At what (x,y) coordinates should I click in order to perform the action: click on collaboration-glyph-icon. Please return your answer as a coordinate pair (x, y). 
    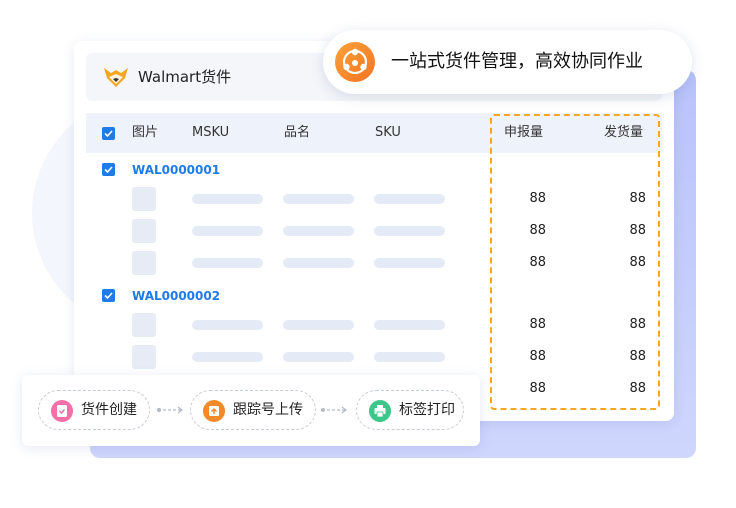
    Looking at the image, I should click on (355, 61).